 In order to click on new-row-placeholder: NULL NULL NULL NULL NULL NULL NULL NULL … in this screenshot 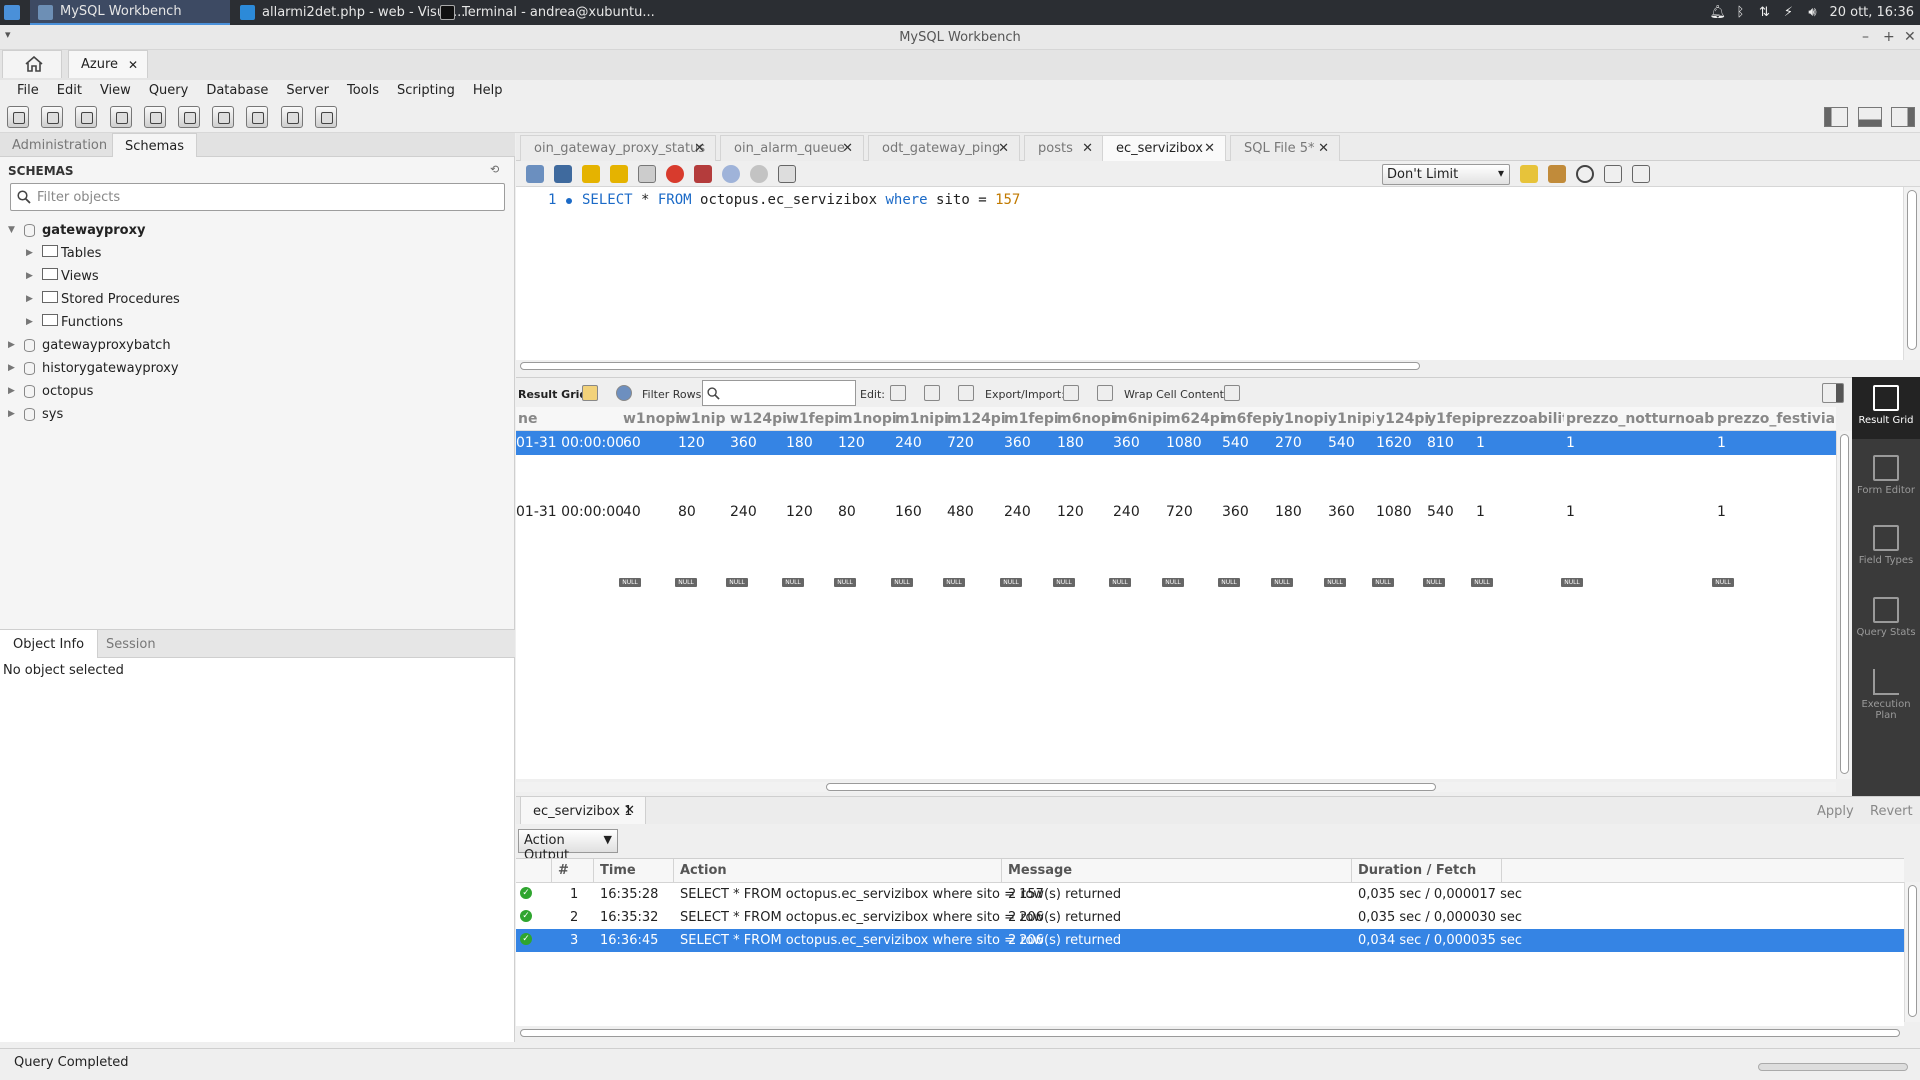, I will do `click(1176, 581)`.